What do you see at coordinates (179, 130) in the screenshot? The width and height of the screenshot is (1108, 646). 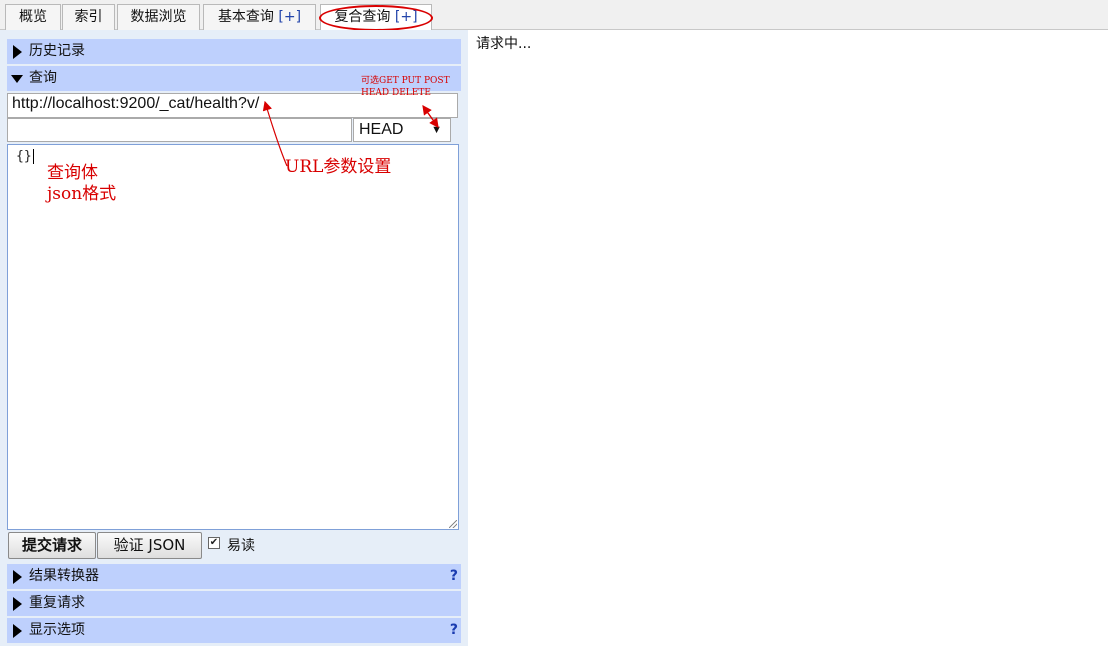 I see `path-input` at bounding box center [179, 130].